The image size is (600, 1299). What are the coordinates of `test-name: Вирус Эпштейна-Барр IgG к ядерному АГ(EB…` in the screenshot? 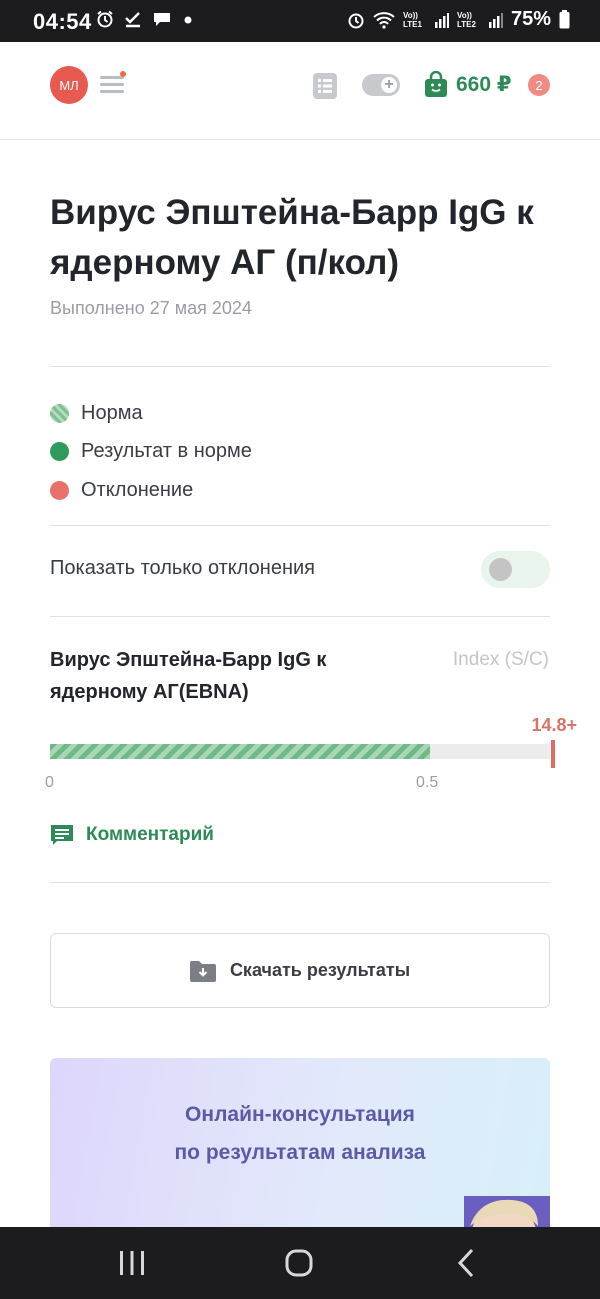 It's located at (188, 676).